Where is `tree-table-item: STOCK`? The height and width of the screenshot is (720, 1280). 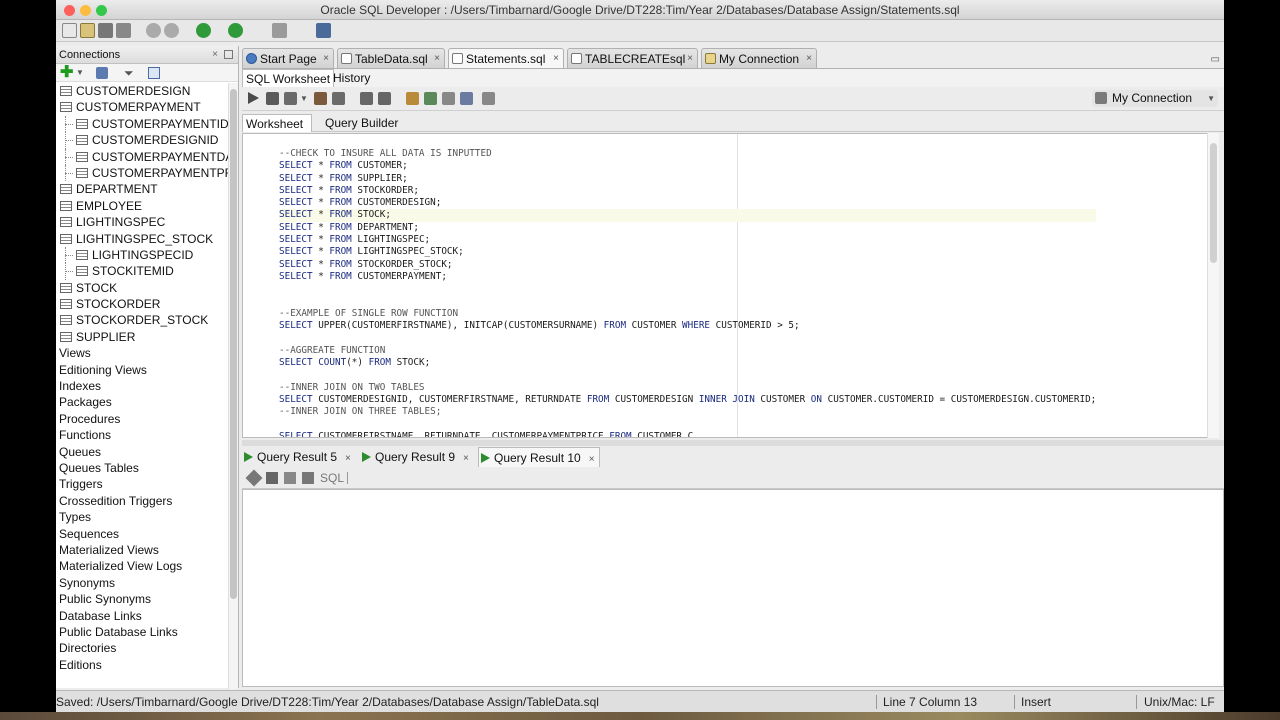 tree-table-item: STOCK is located at coordinates (142, 288).